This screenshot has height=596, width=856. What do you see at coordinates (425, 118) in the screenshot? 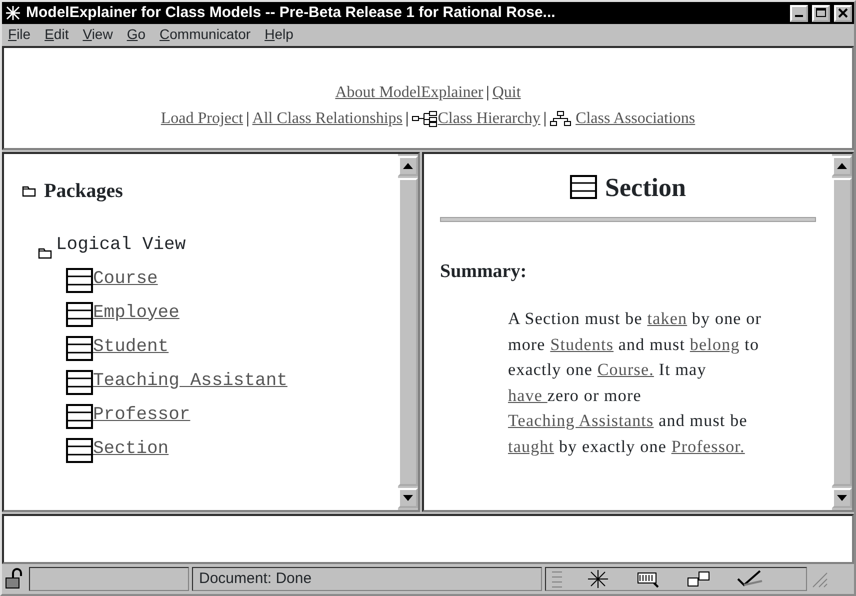
I see `hierarchy-icon` at bounding box center [425, 118].